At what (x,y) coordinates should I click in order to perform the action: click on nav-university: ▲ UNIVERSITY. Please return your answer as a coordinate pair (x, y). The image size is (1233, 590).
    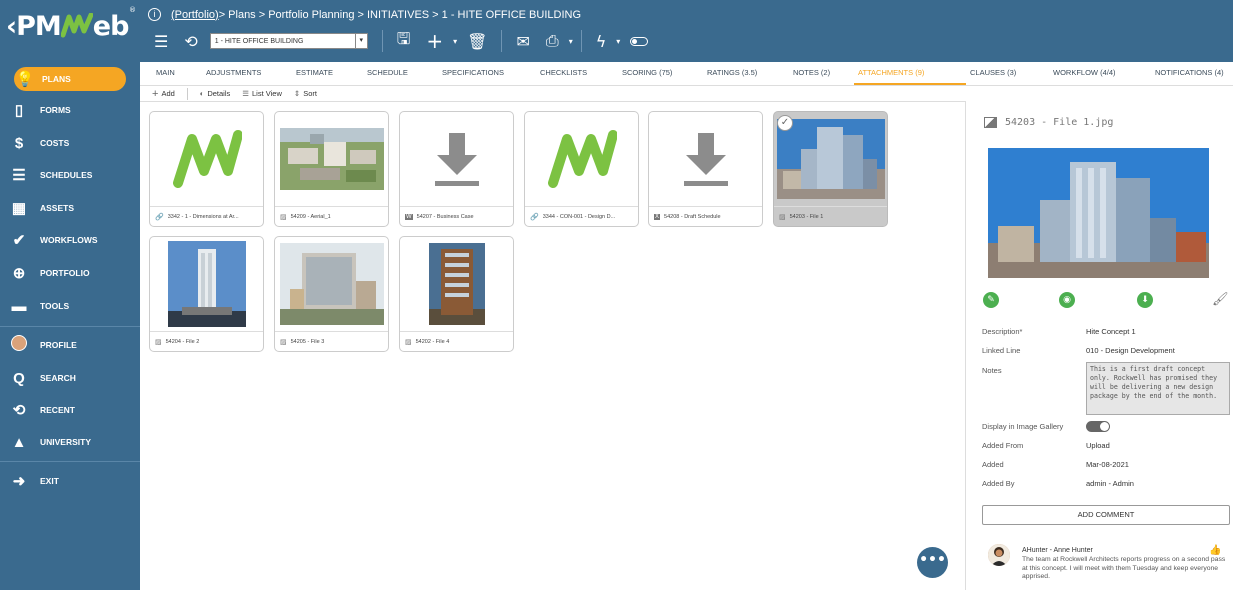
    Looking at the image, I should click on (70, 442).